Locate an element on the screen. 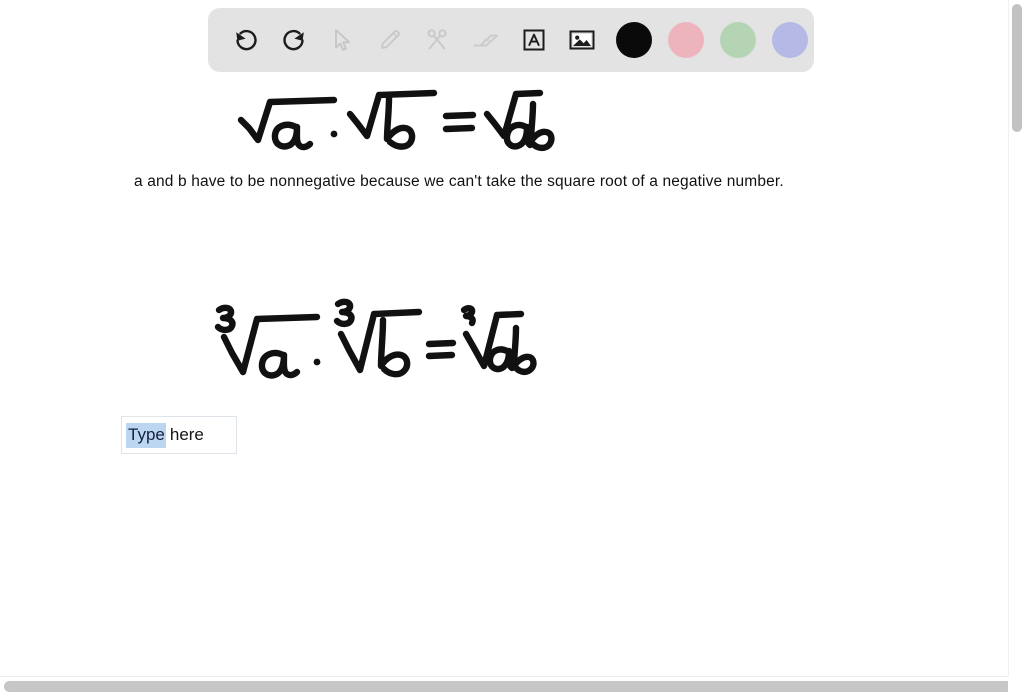 This screenshot has height=694, width=1024. color-swatch-pink is located at coordinates (686, 40).